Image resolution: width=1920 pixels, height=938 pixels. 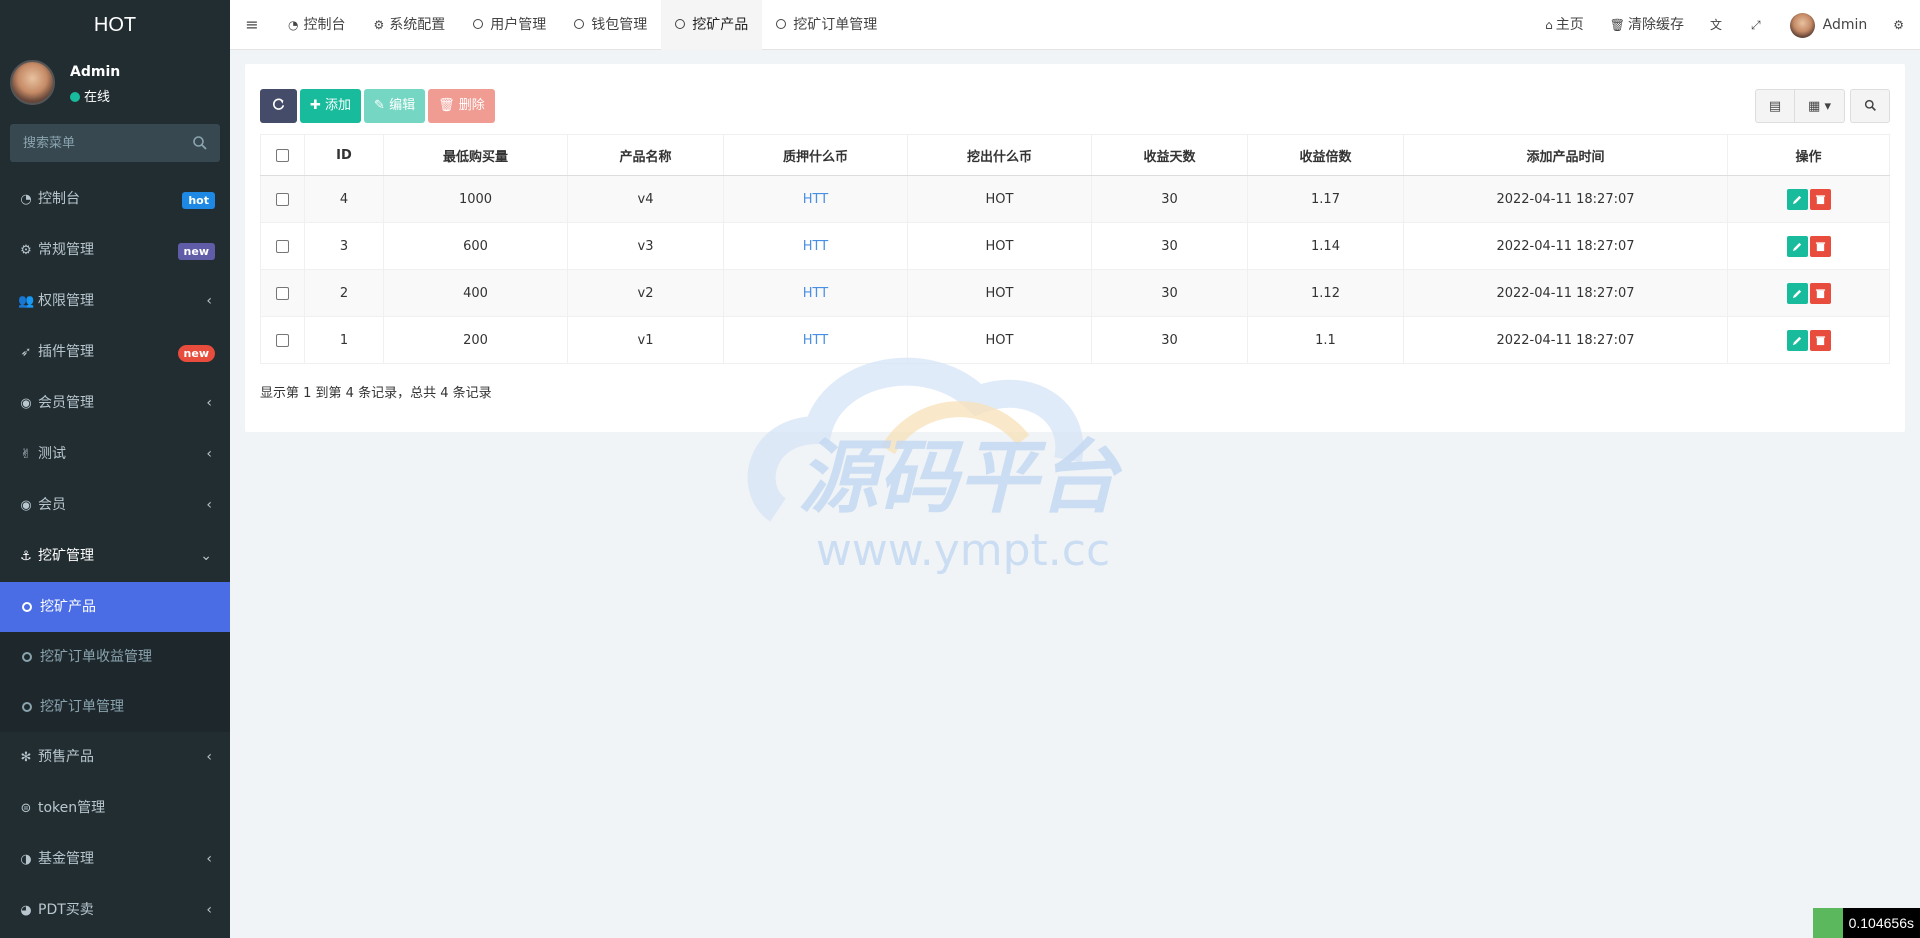 I want to click on language-button: 文, so click(x=1717, y=25).